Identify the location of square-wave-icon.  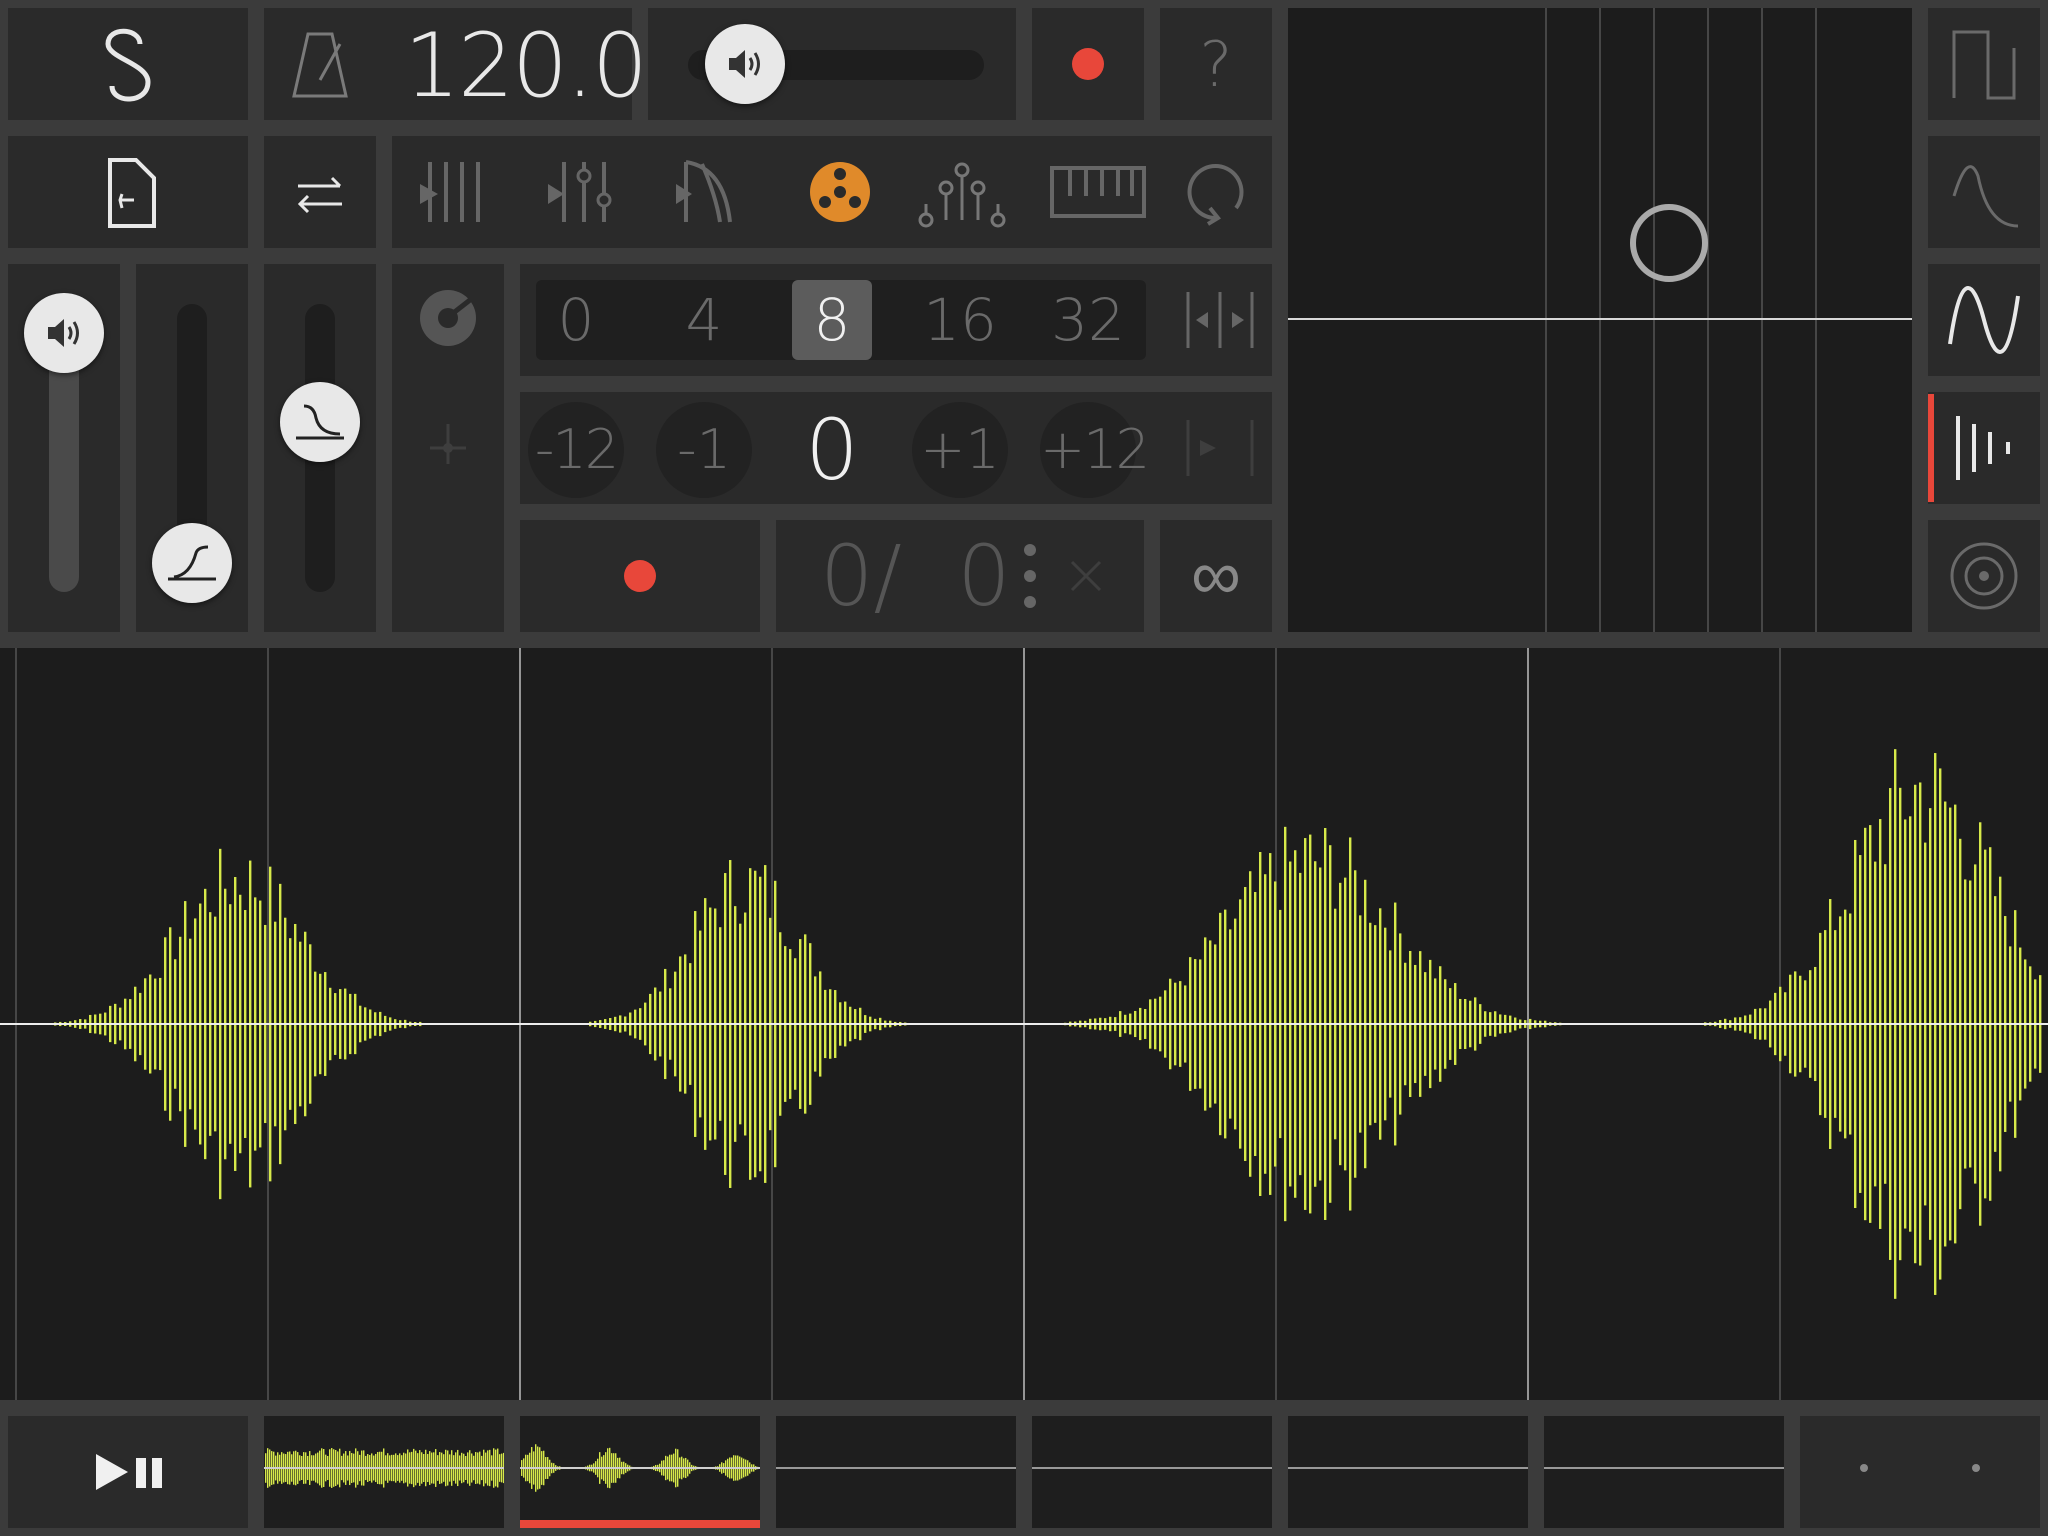
(1984, 65).